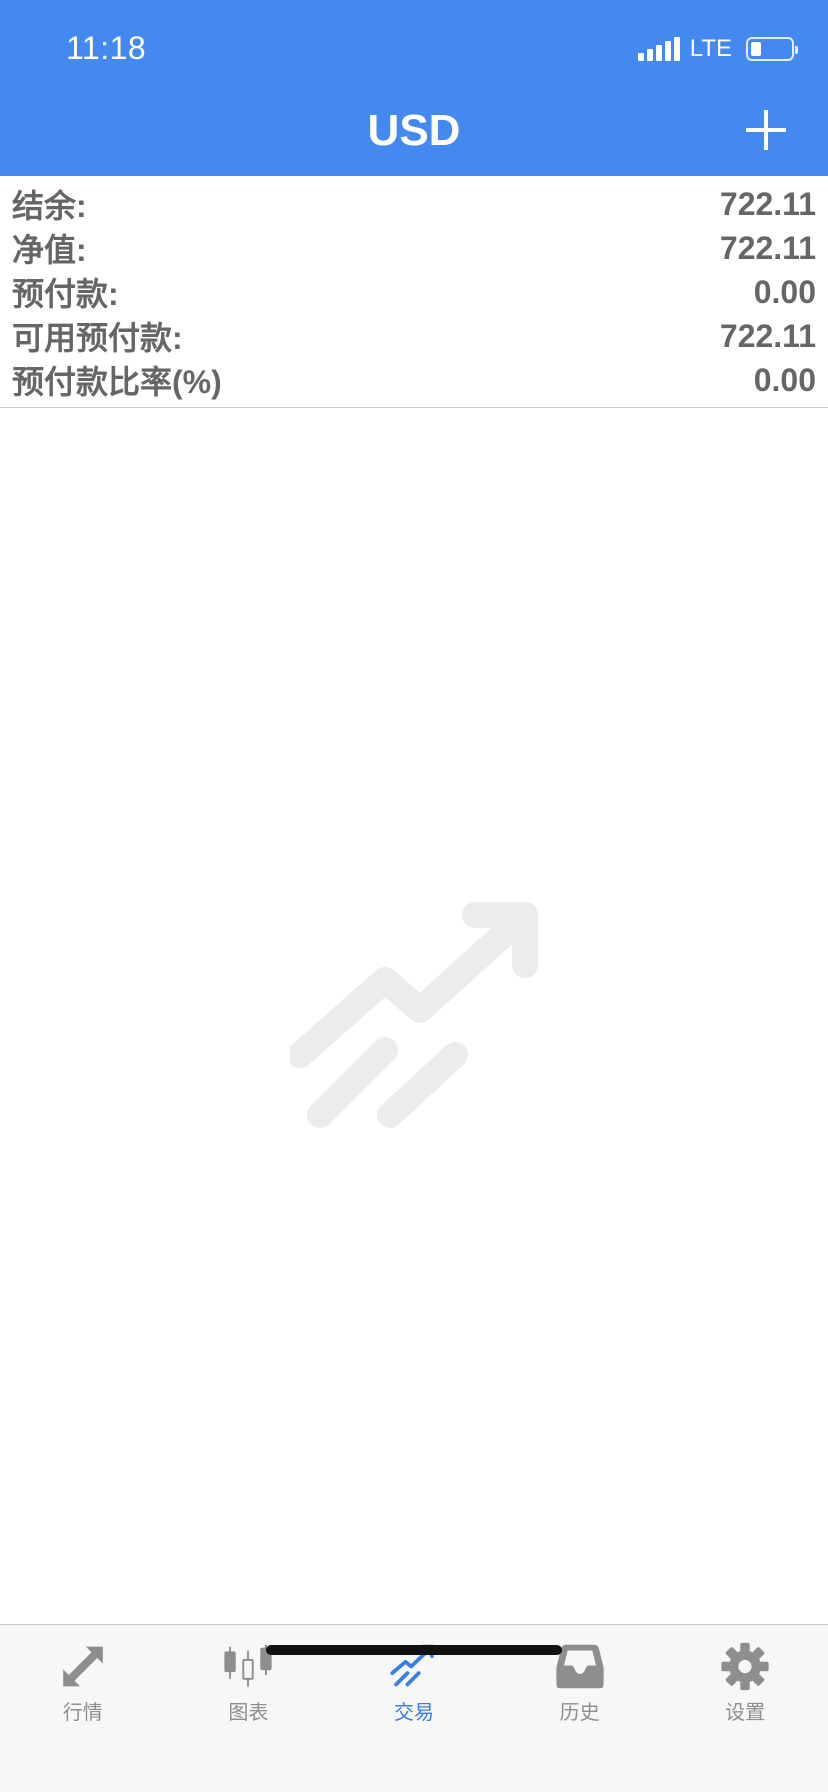 The height and width of the screenshot is (1792, 828). Describe the element at coordinates (745, 1713) in the screenshot. I see `tab-label: 设置` at that location.